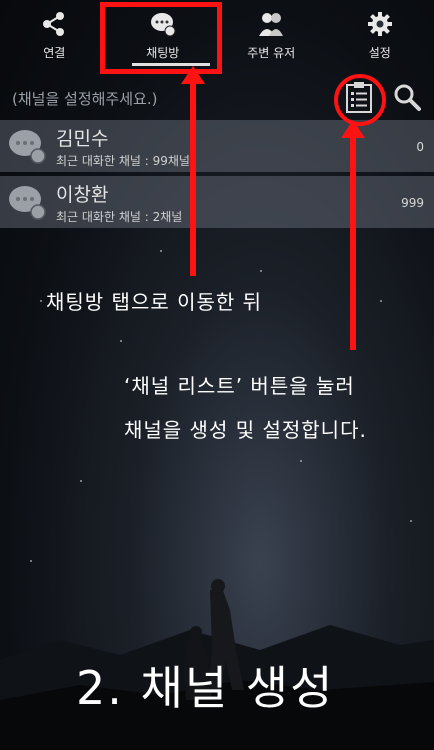 The height and width of the screenshot is (750, 434). I want to click on users-icon, so click(271, 24).